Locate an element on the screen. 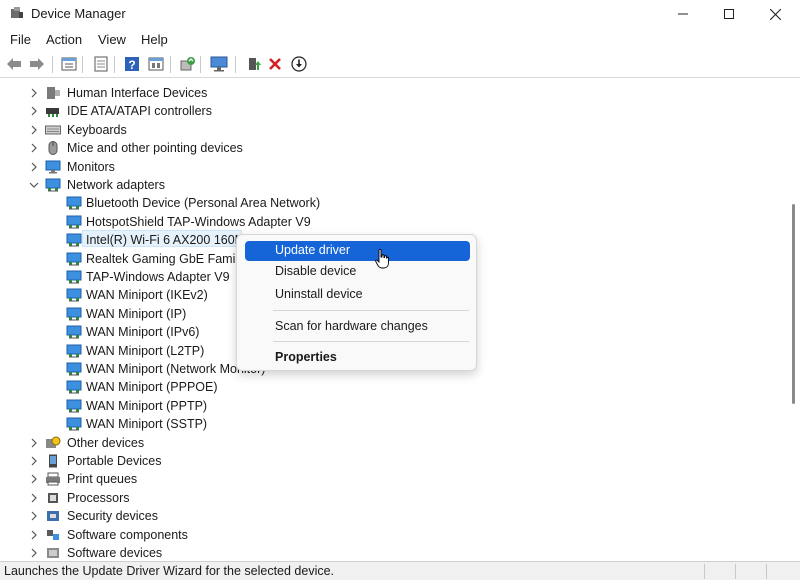  uninstall-button is located at coordinates (275, 64).